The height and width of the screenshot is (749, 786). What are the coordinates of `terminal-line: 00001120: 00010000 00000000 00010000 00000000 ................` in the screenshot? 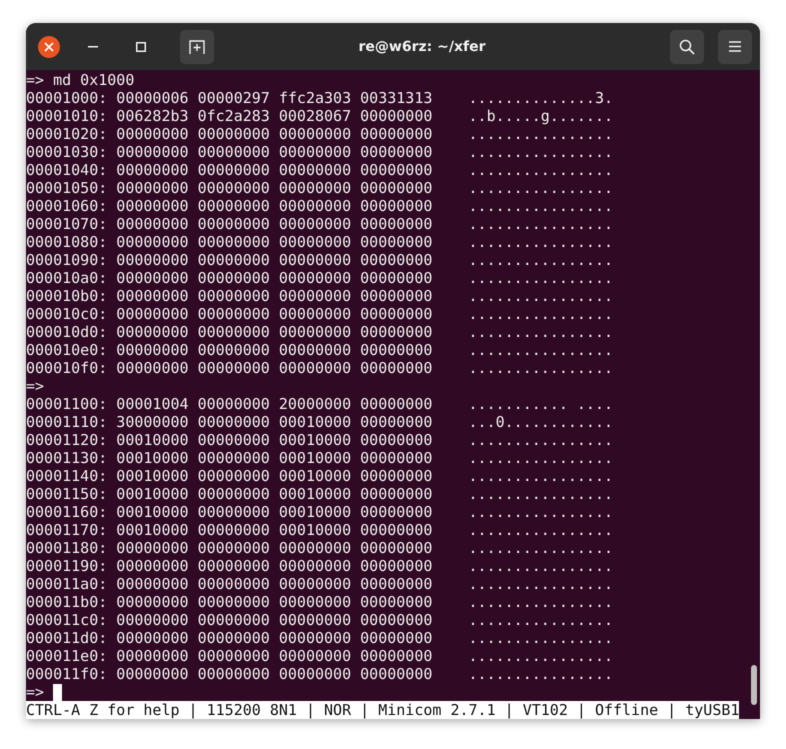 It's located at (319, 440).